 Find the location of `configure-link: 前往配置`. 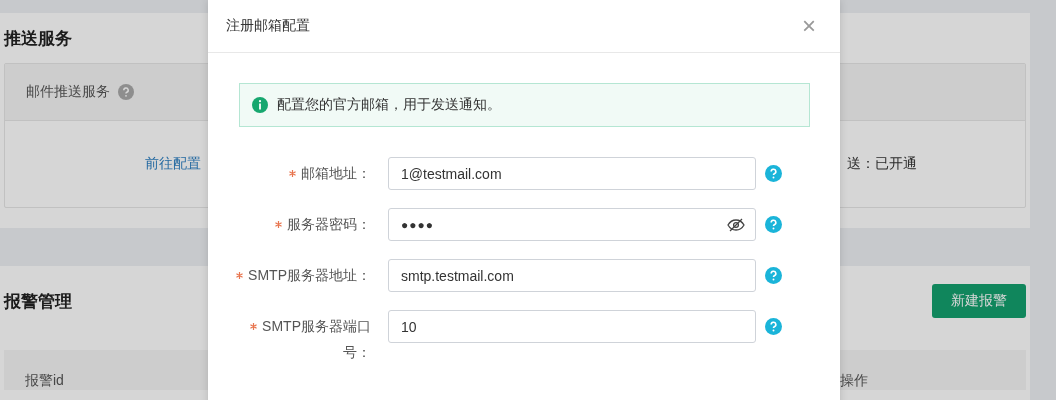

configure-link: 前往配置 is located at coordinates (173, 164).